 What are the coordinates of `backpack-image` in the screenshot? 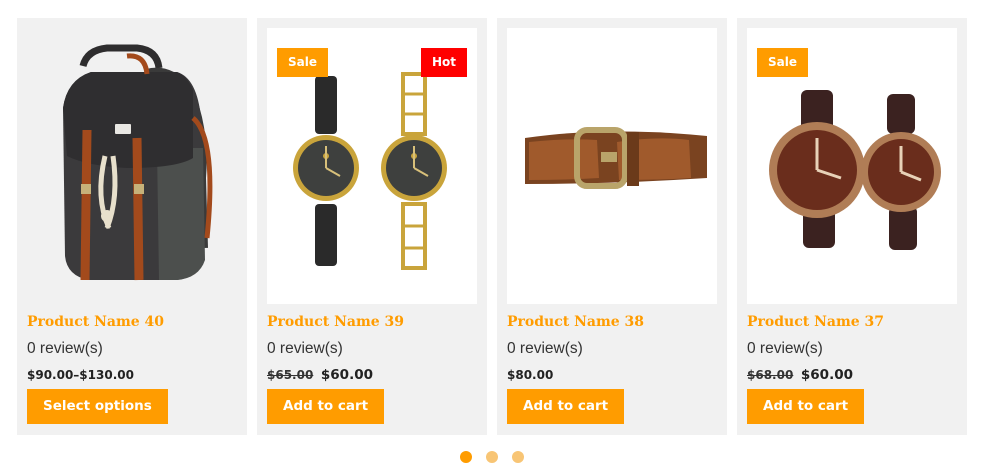 It's located at (138, 162).